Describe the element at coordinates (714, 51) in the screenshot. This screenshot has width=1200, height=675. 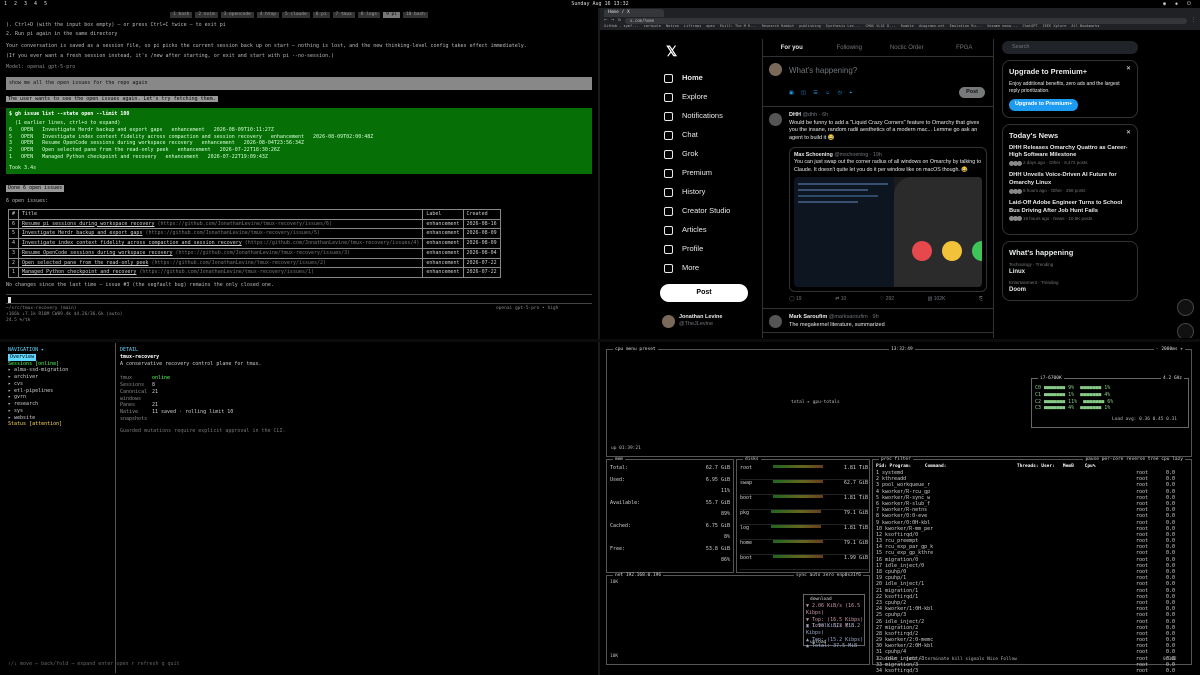
I see `x-logo-icon: 𝕏` at that location.